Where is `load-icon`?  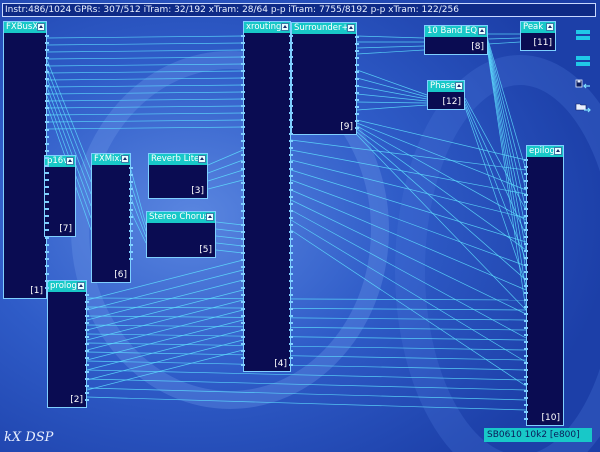 load-icon is located at coordinates (583, 107).